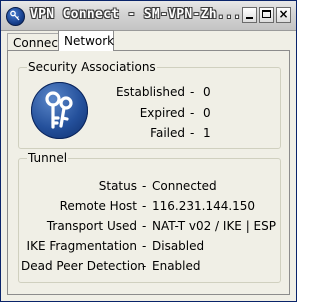 This screenshot has width=320, height=302. I want to click on close-icon: ×, so click(283, 14).